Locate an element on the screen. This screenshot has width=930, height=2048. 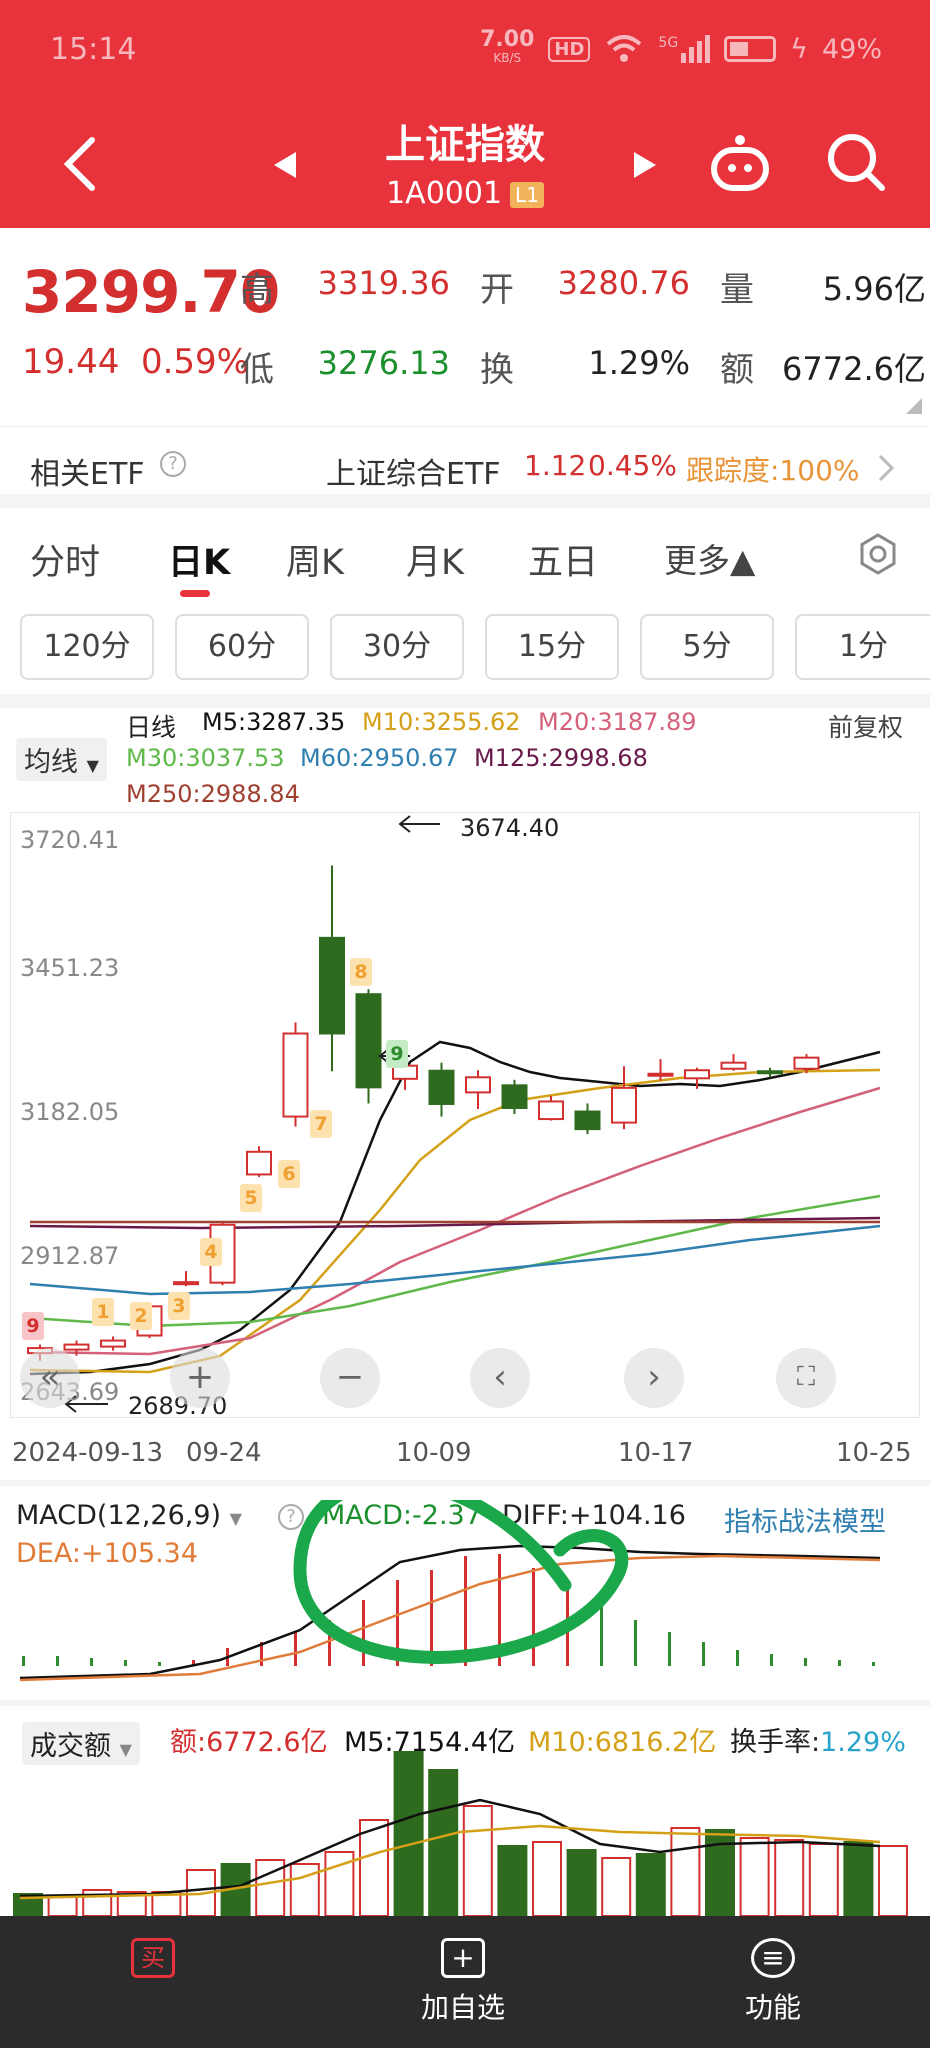
plus-icon: + is located at coordinates (463, 1958).